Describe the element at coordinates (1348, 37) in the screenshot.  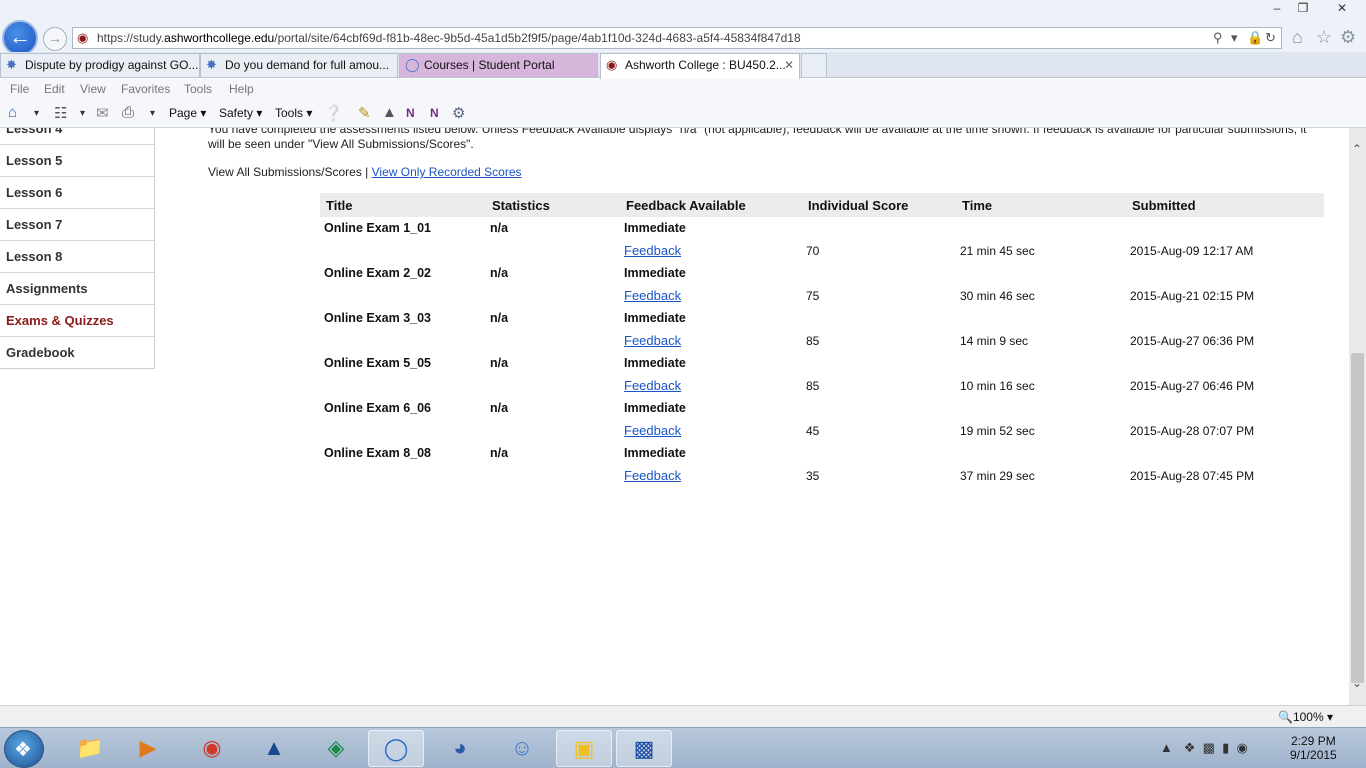
I see `settings-gear-icon: ⚙` at that location.